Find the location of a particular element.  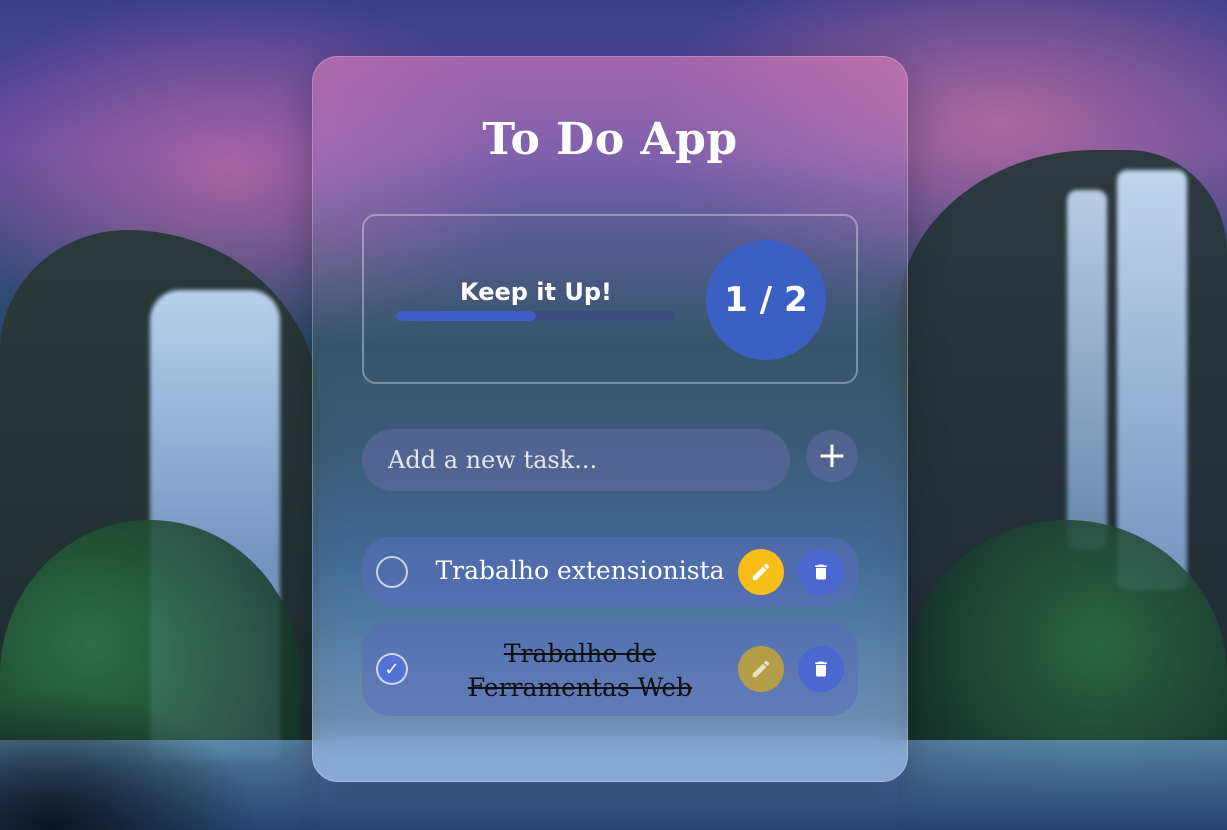

background-waterfall-right is located at coordinates (1152, 380).